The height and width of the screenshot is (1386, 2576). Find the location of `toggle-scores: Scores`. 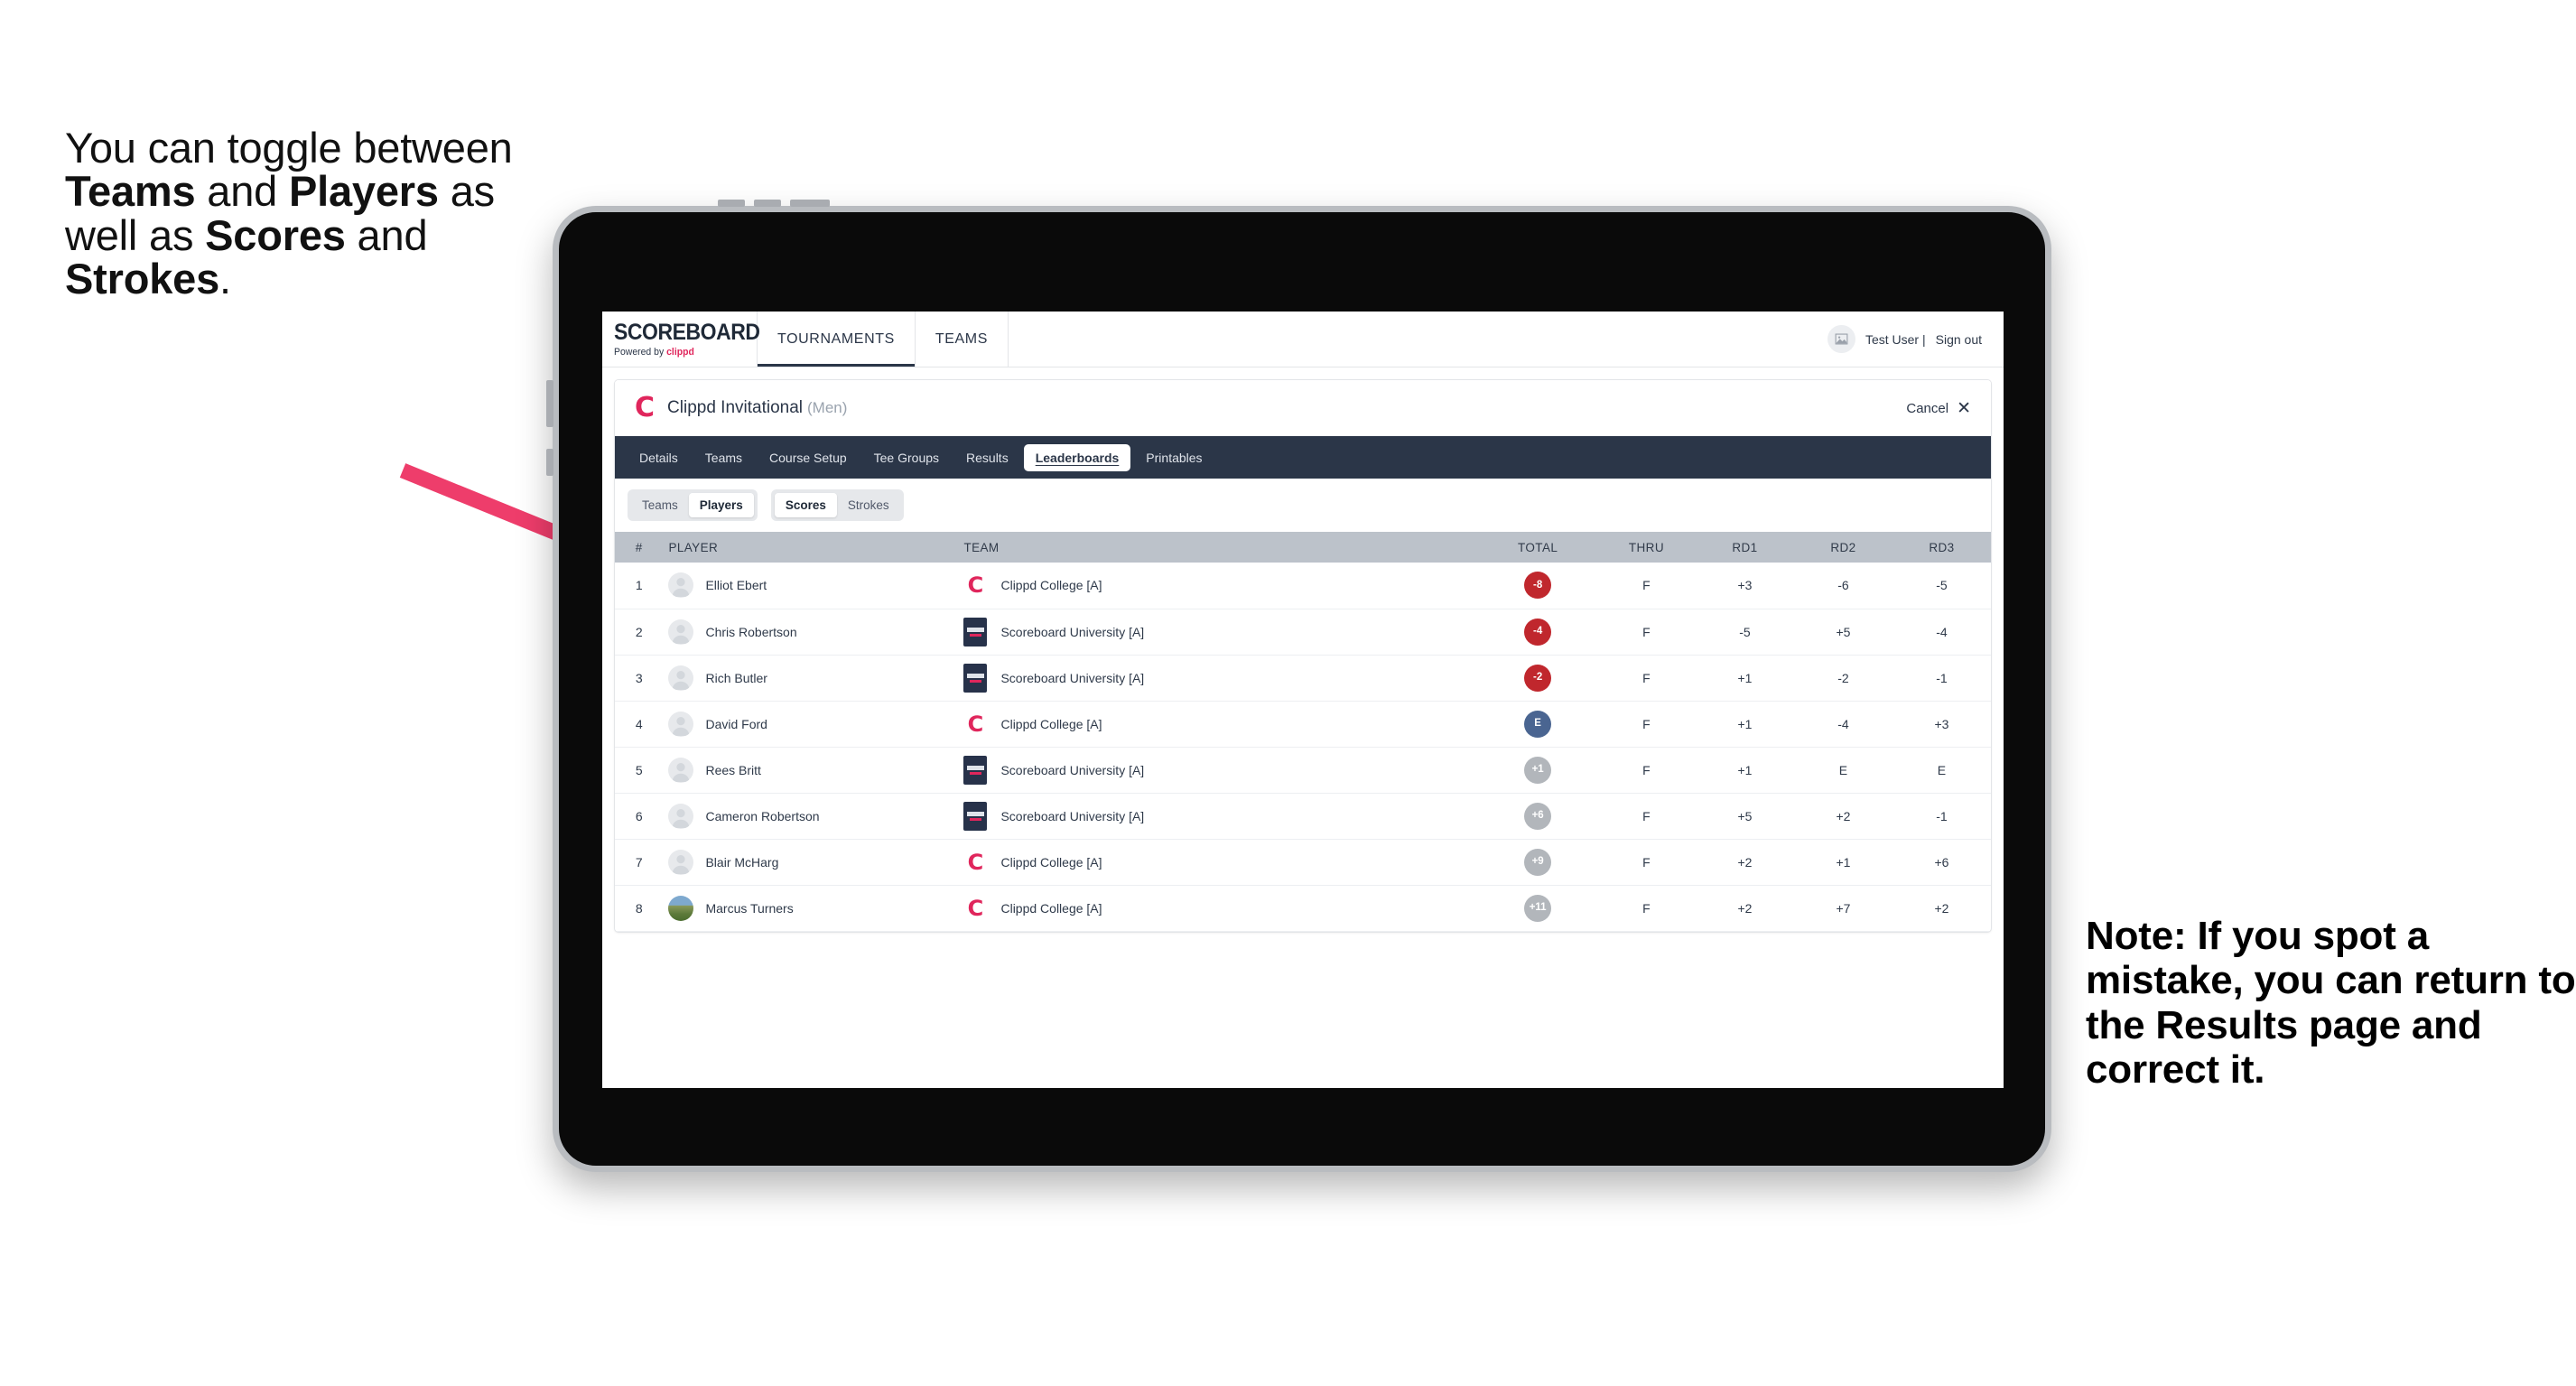

toggle-scores: Scores is located at coordinates (805, 505).